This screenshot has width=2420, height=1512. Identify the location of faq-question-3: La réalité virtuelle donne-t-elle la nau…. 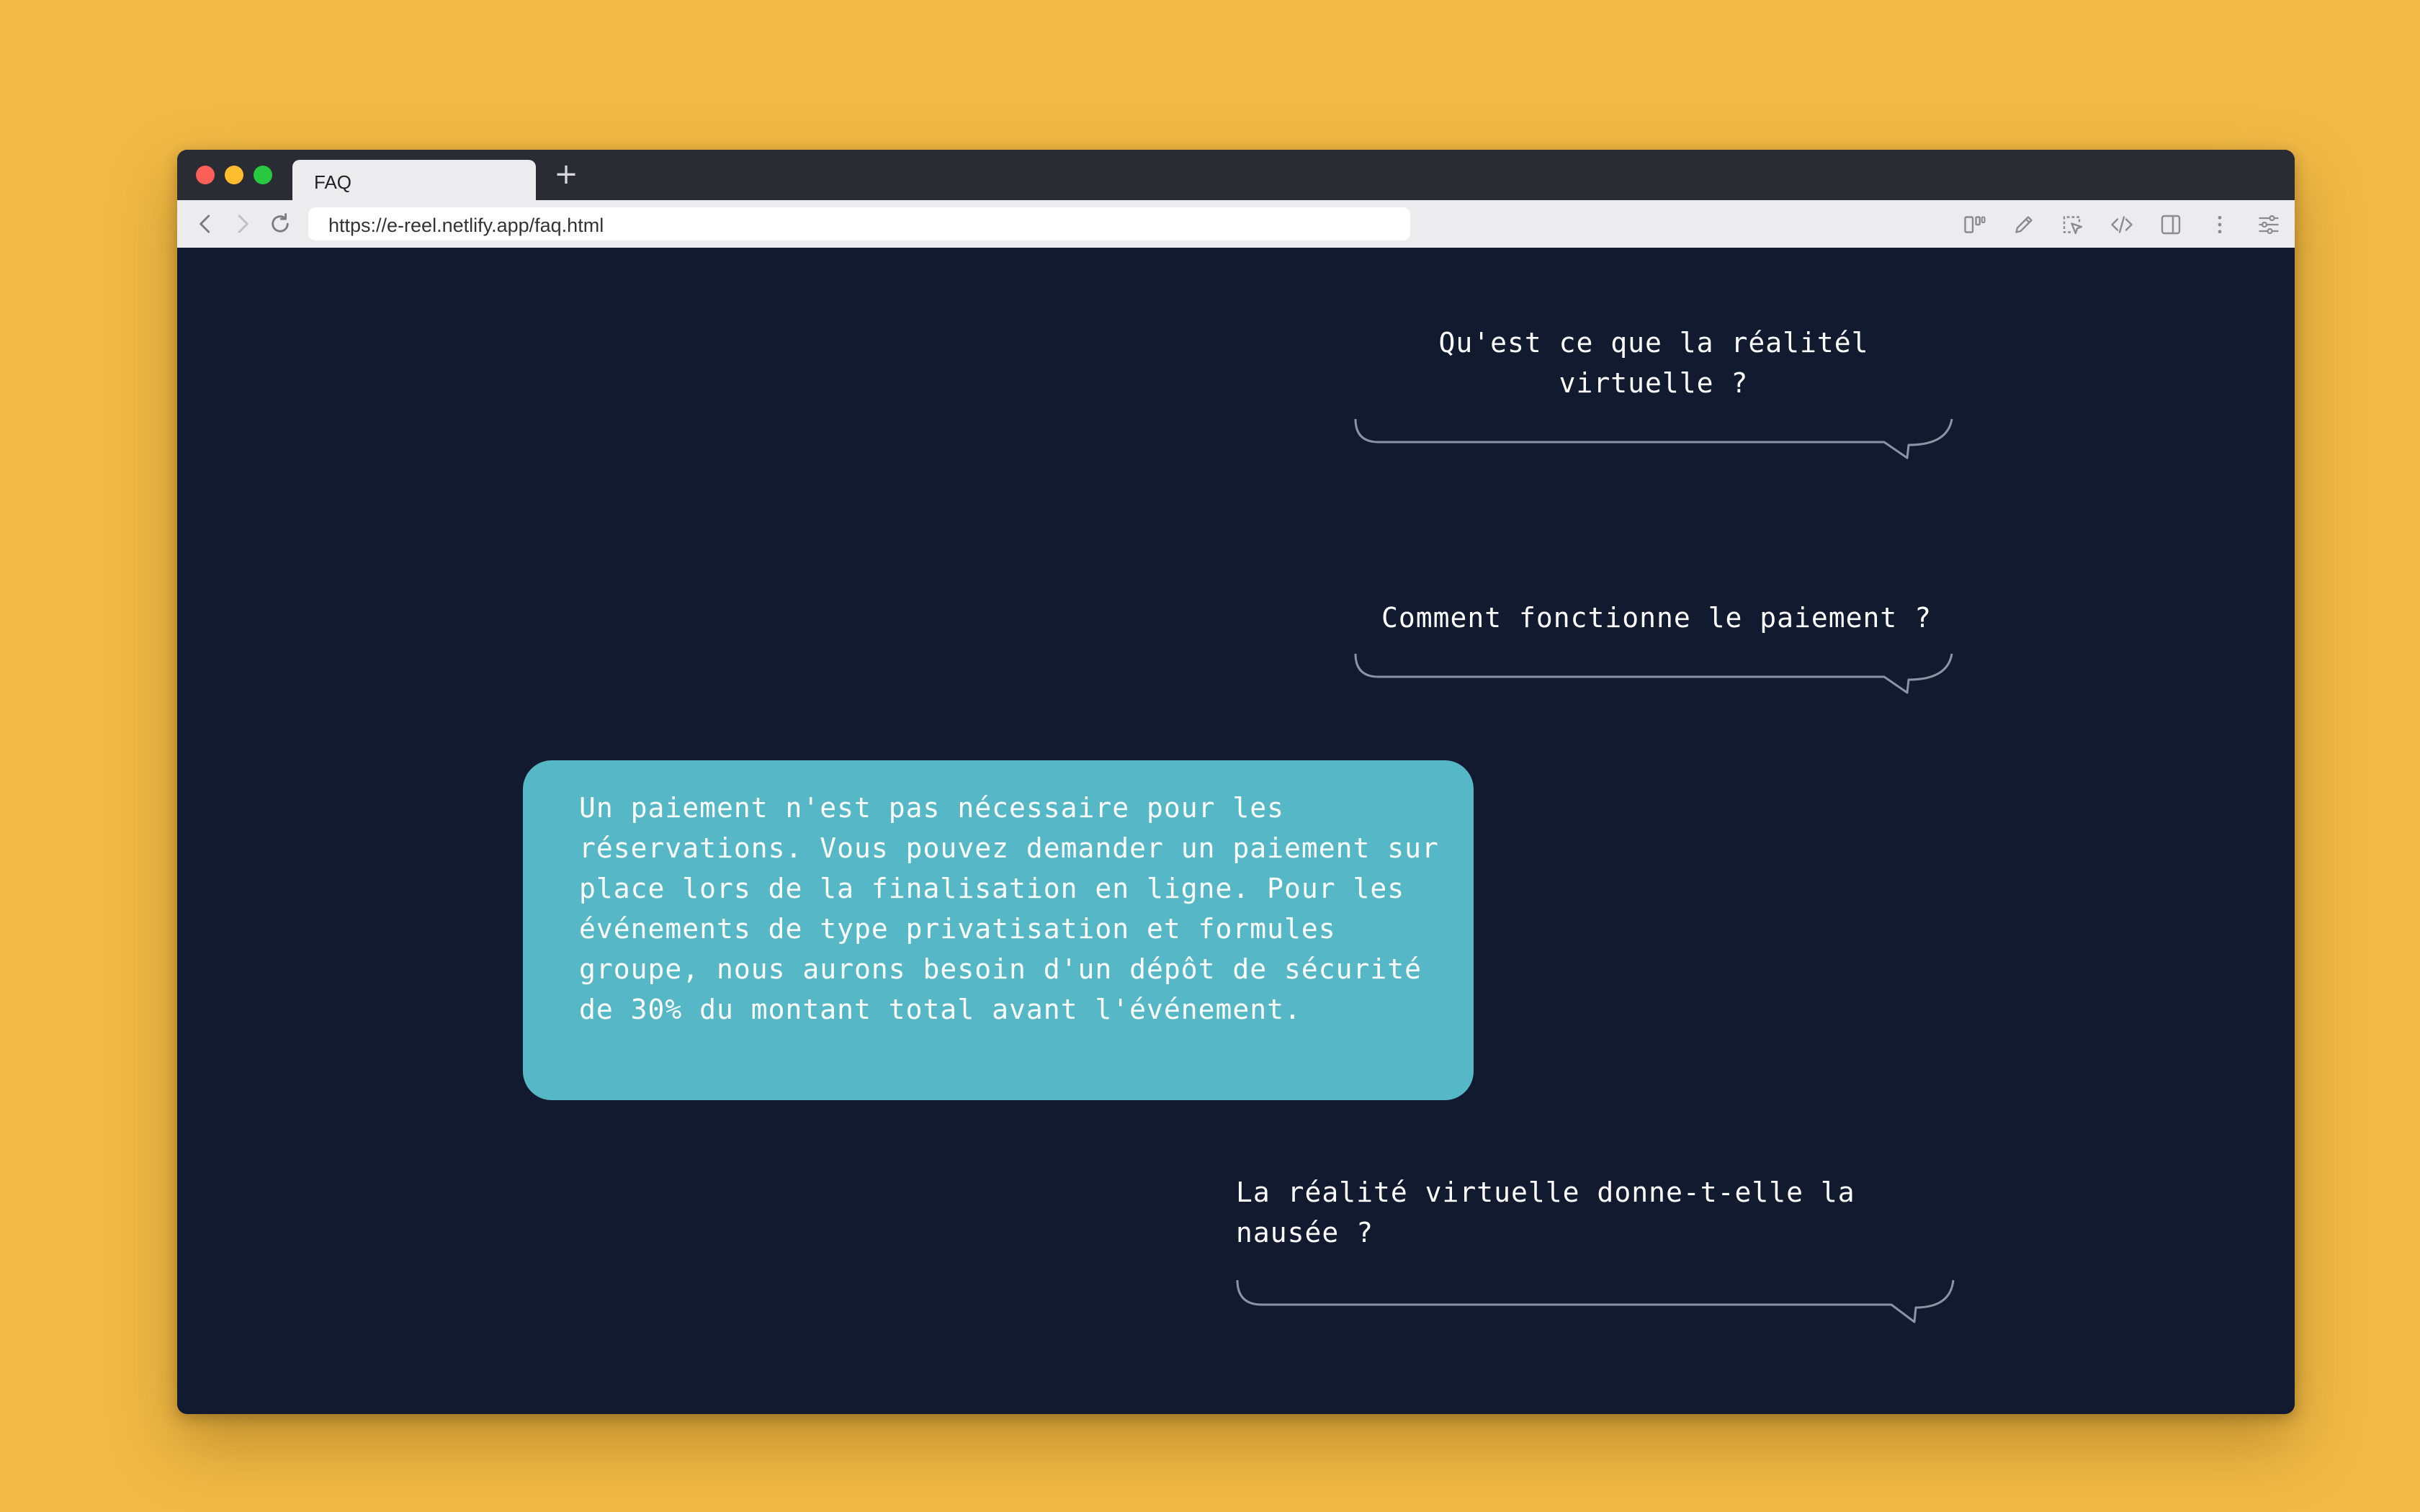
(1567, 1212).